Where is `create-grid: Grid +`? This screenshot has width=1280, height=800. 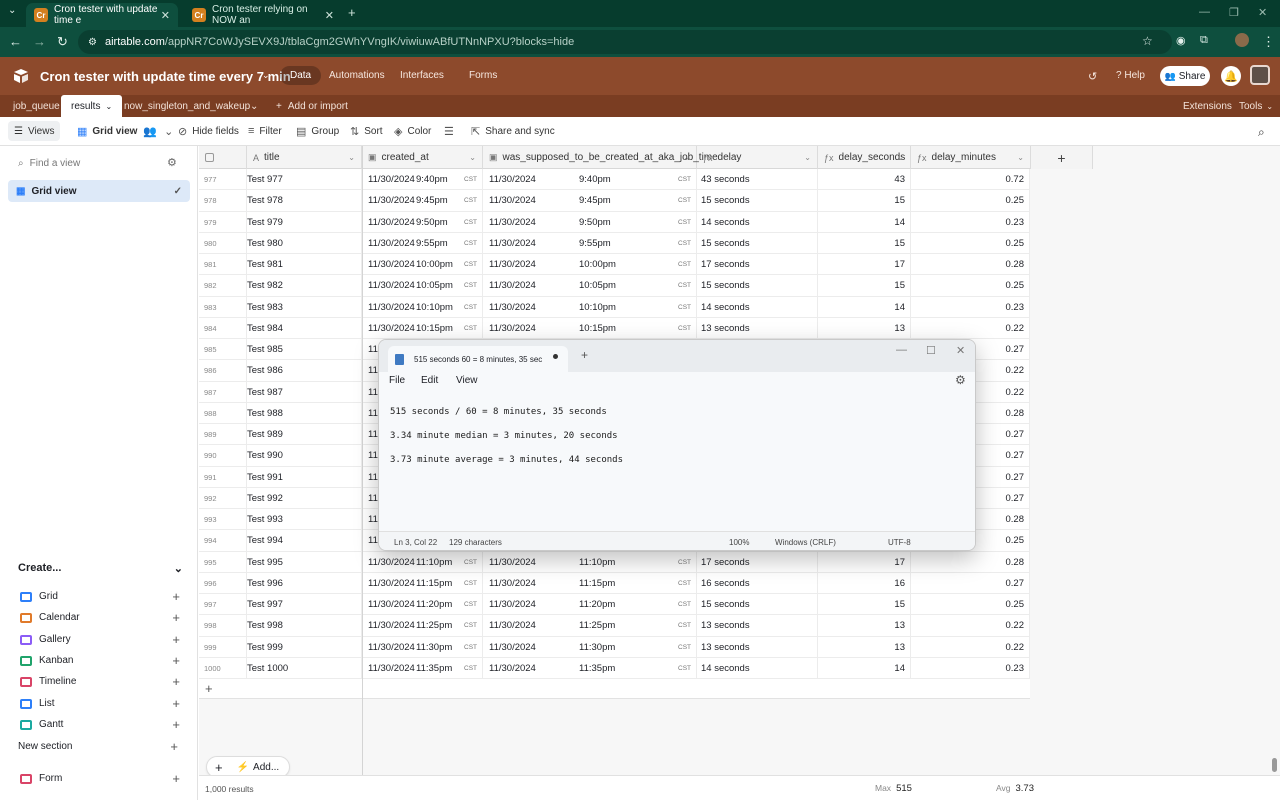
create-grid: Grid + is located at coordinates (100, 596).